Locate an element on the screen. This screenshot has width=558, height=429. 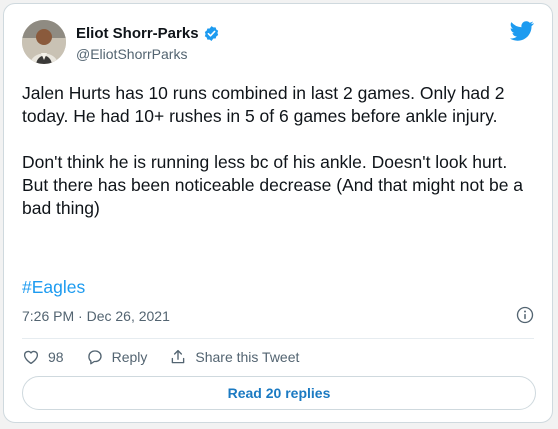
like-count: 98 is located at coordinates (56, 357).